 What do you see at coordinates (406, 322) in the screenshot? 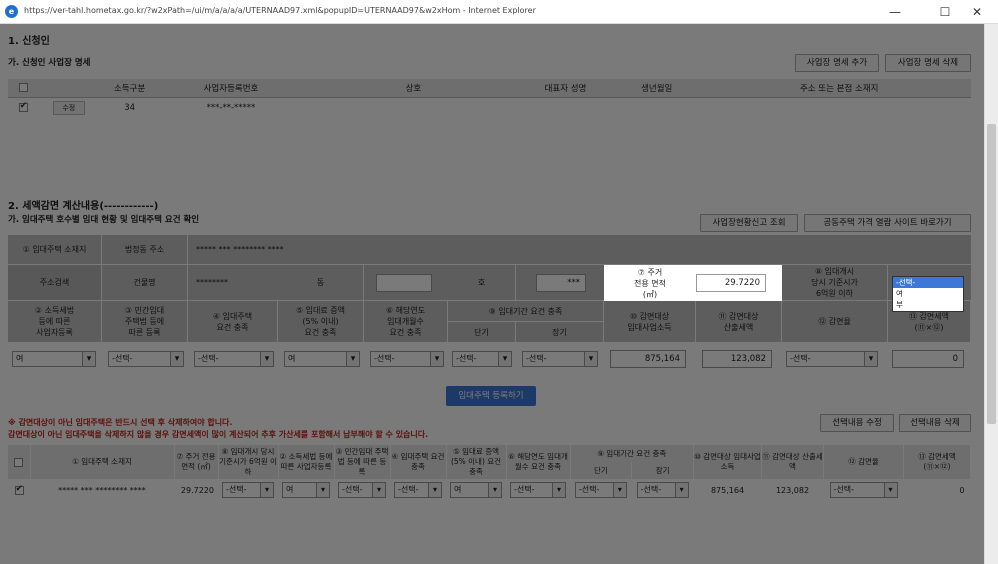
I see `col6-label: ⑥ 해당연도 임대개월수 요건 충족` at bounding box center [406, 322].